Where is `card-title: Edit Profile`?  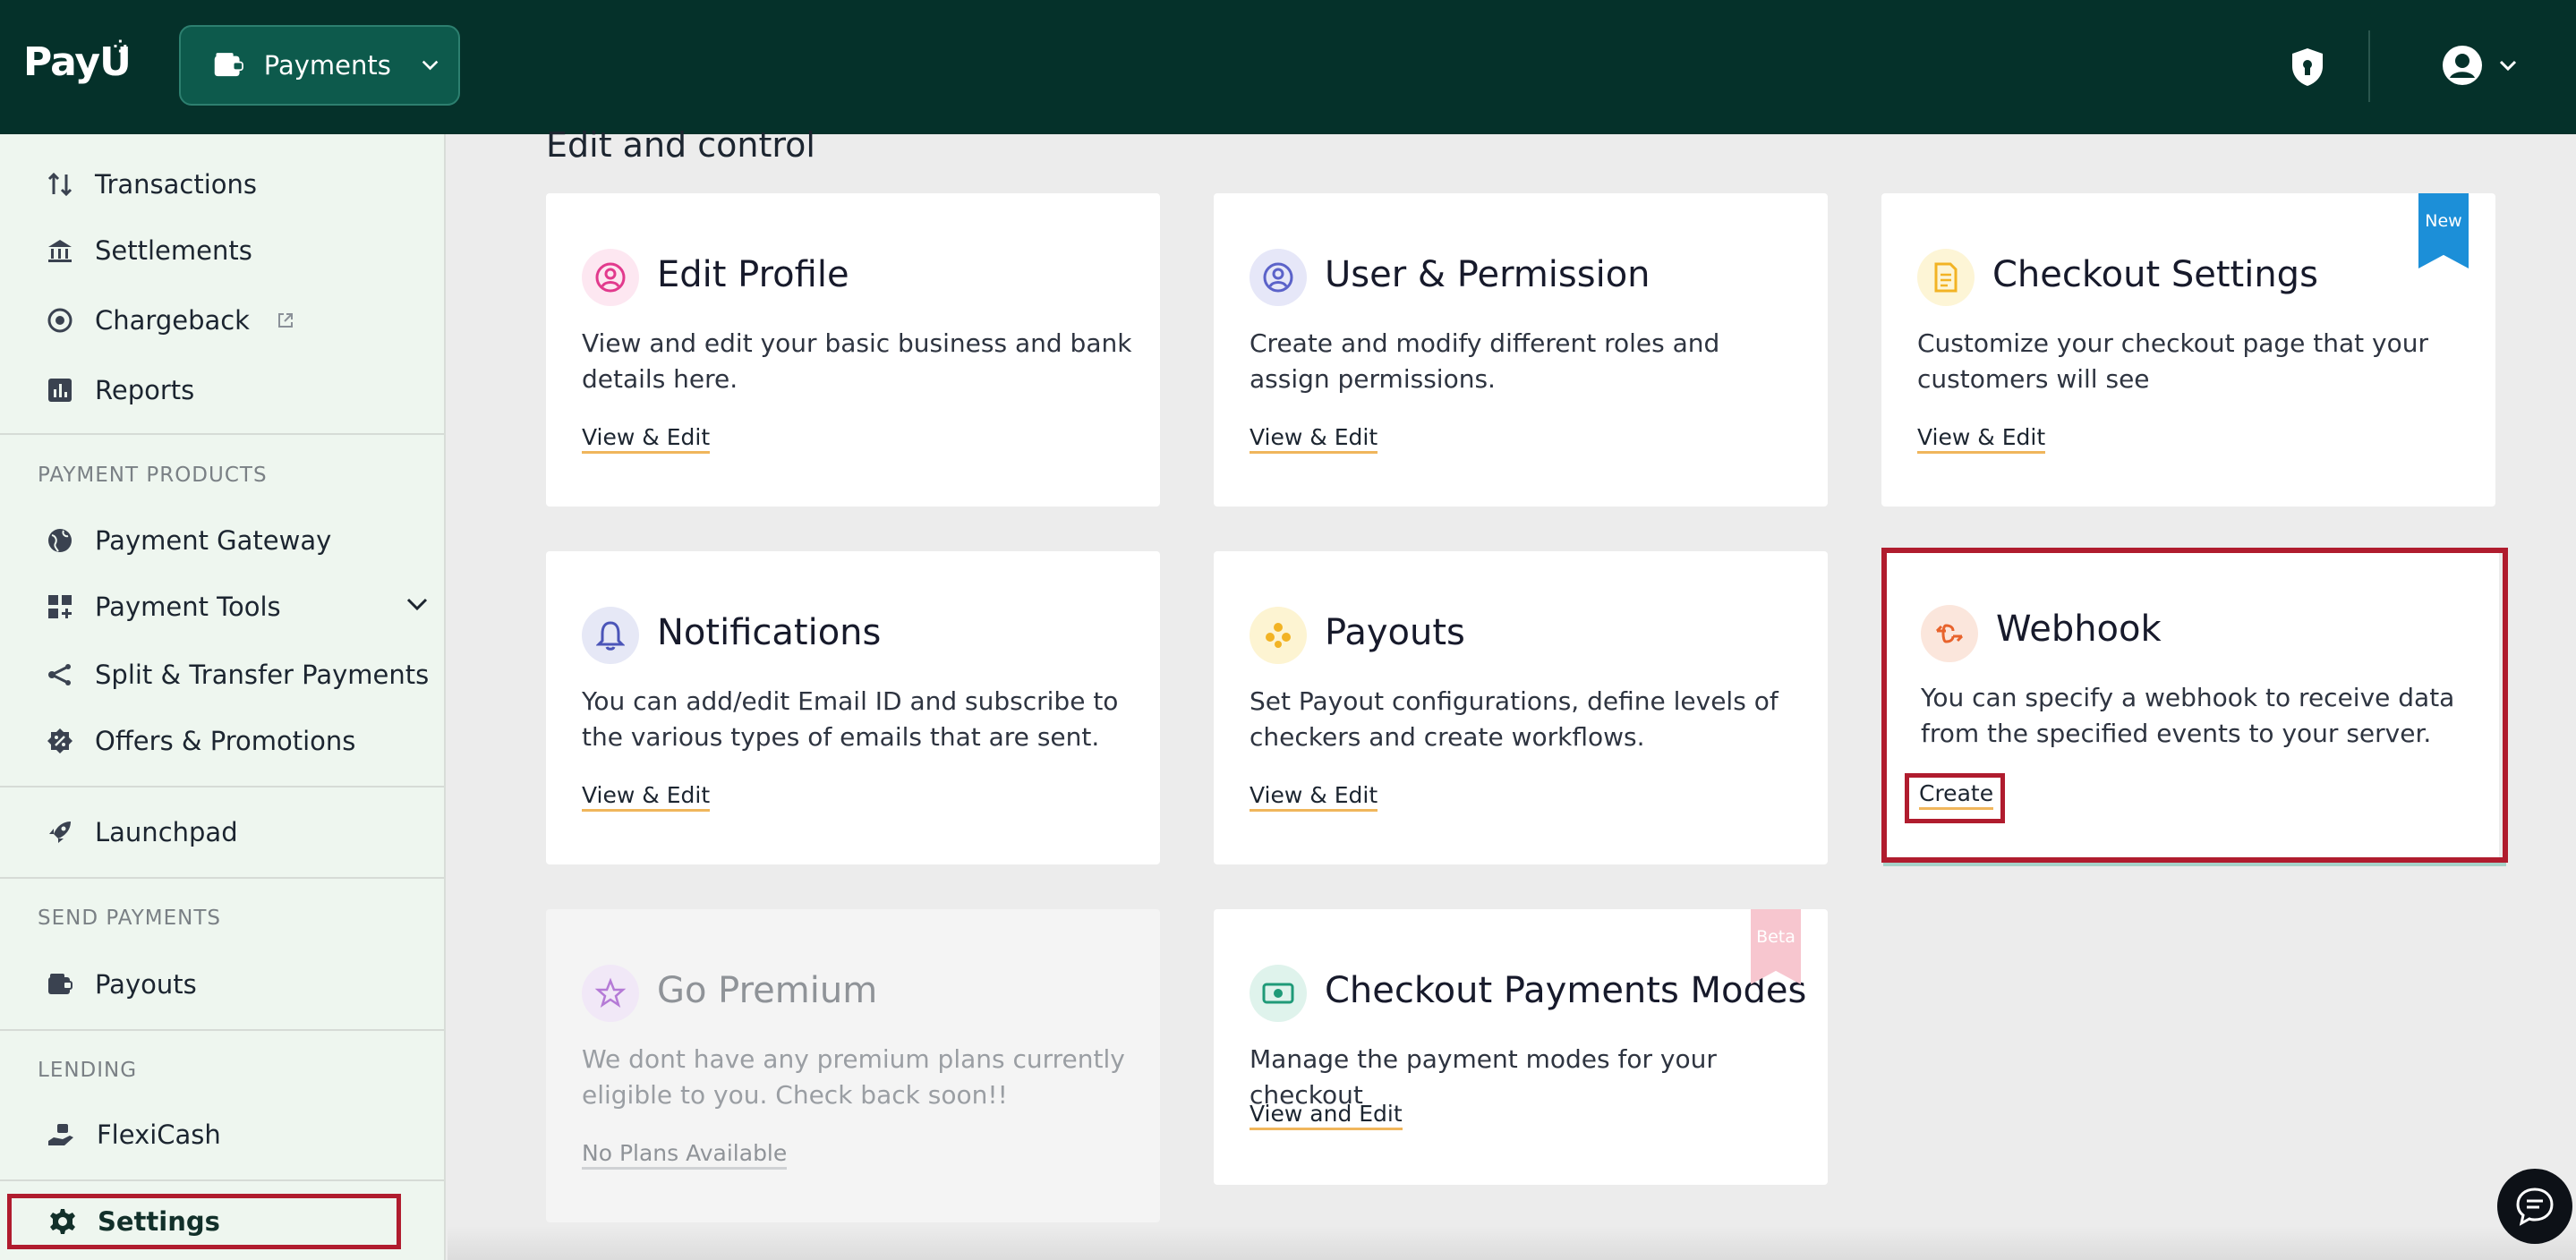
card-title: Edit Profile is located at coordinates (753, 274).